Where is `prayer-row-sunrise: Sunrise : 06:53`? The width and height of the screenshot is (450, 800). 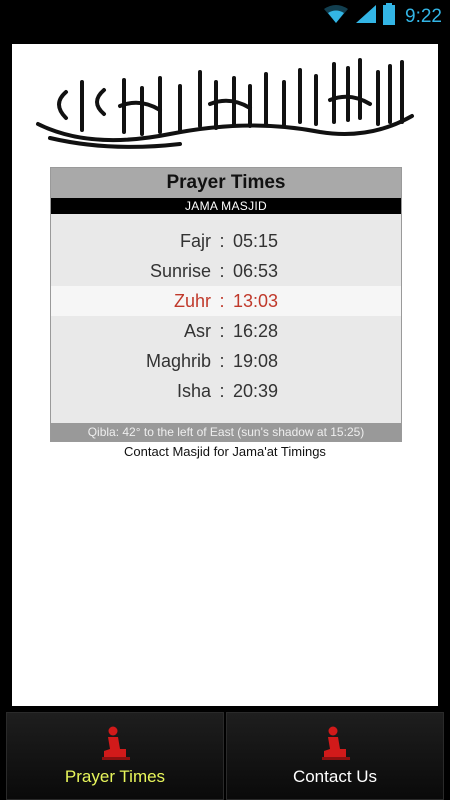
prayer-row-sunrise: Sunrise : 06:53 is located at coordinates (226, 271).